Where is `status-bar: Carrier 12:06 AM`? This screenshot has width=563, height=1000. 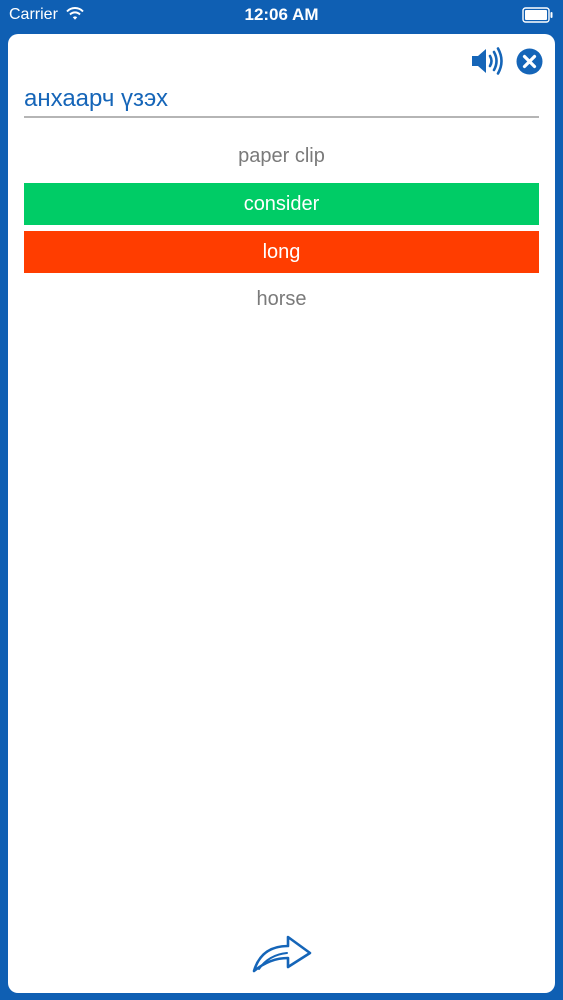
status-bar: Carrier 12:06 AM is located at coordinates (281, 17).